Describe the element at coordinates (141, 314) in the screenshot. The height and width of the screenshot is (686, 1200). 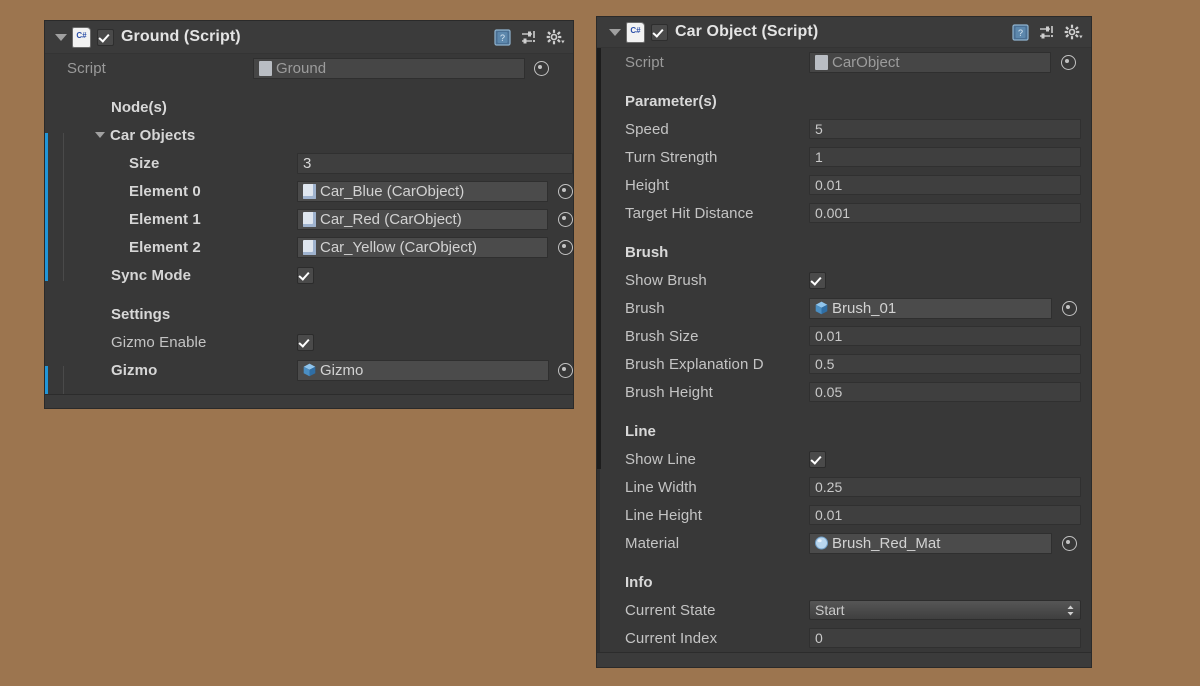
I see `section-title: Settings` at that location.